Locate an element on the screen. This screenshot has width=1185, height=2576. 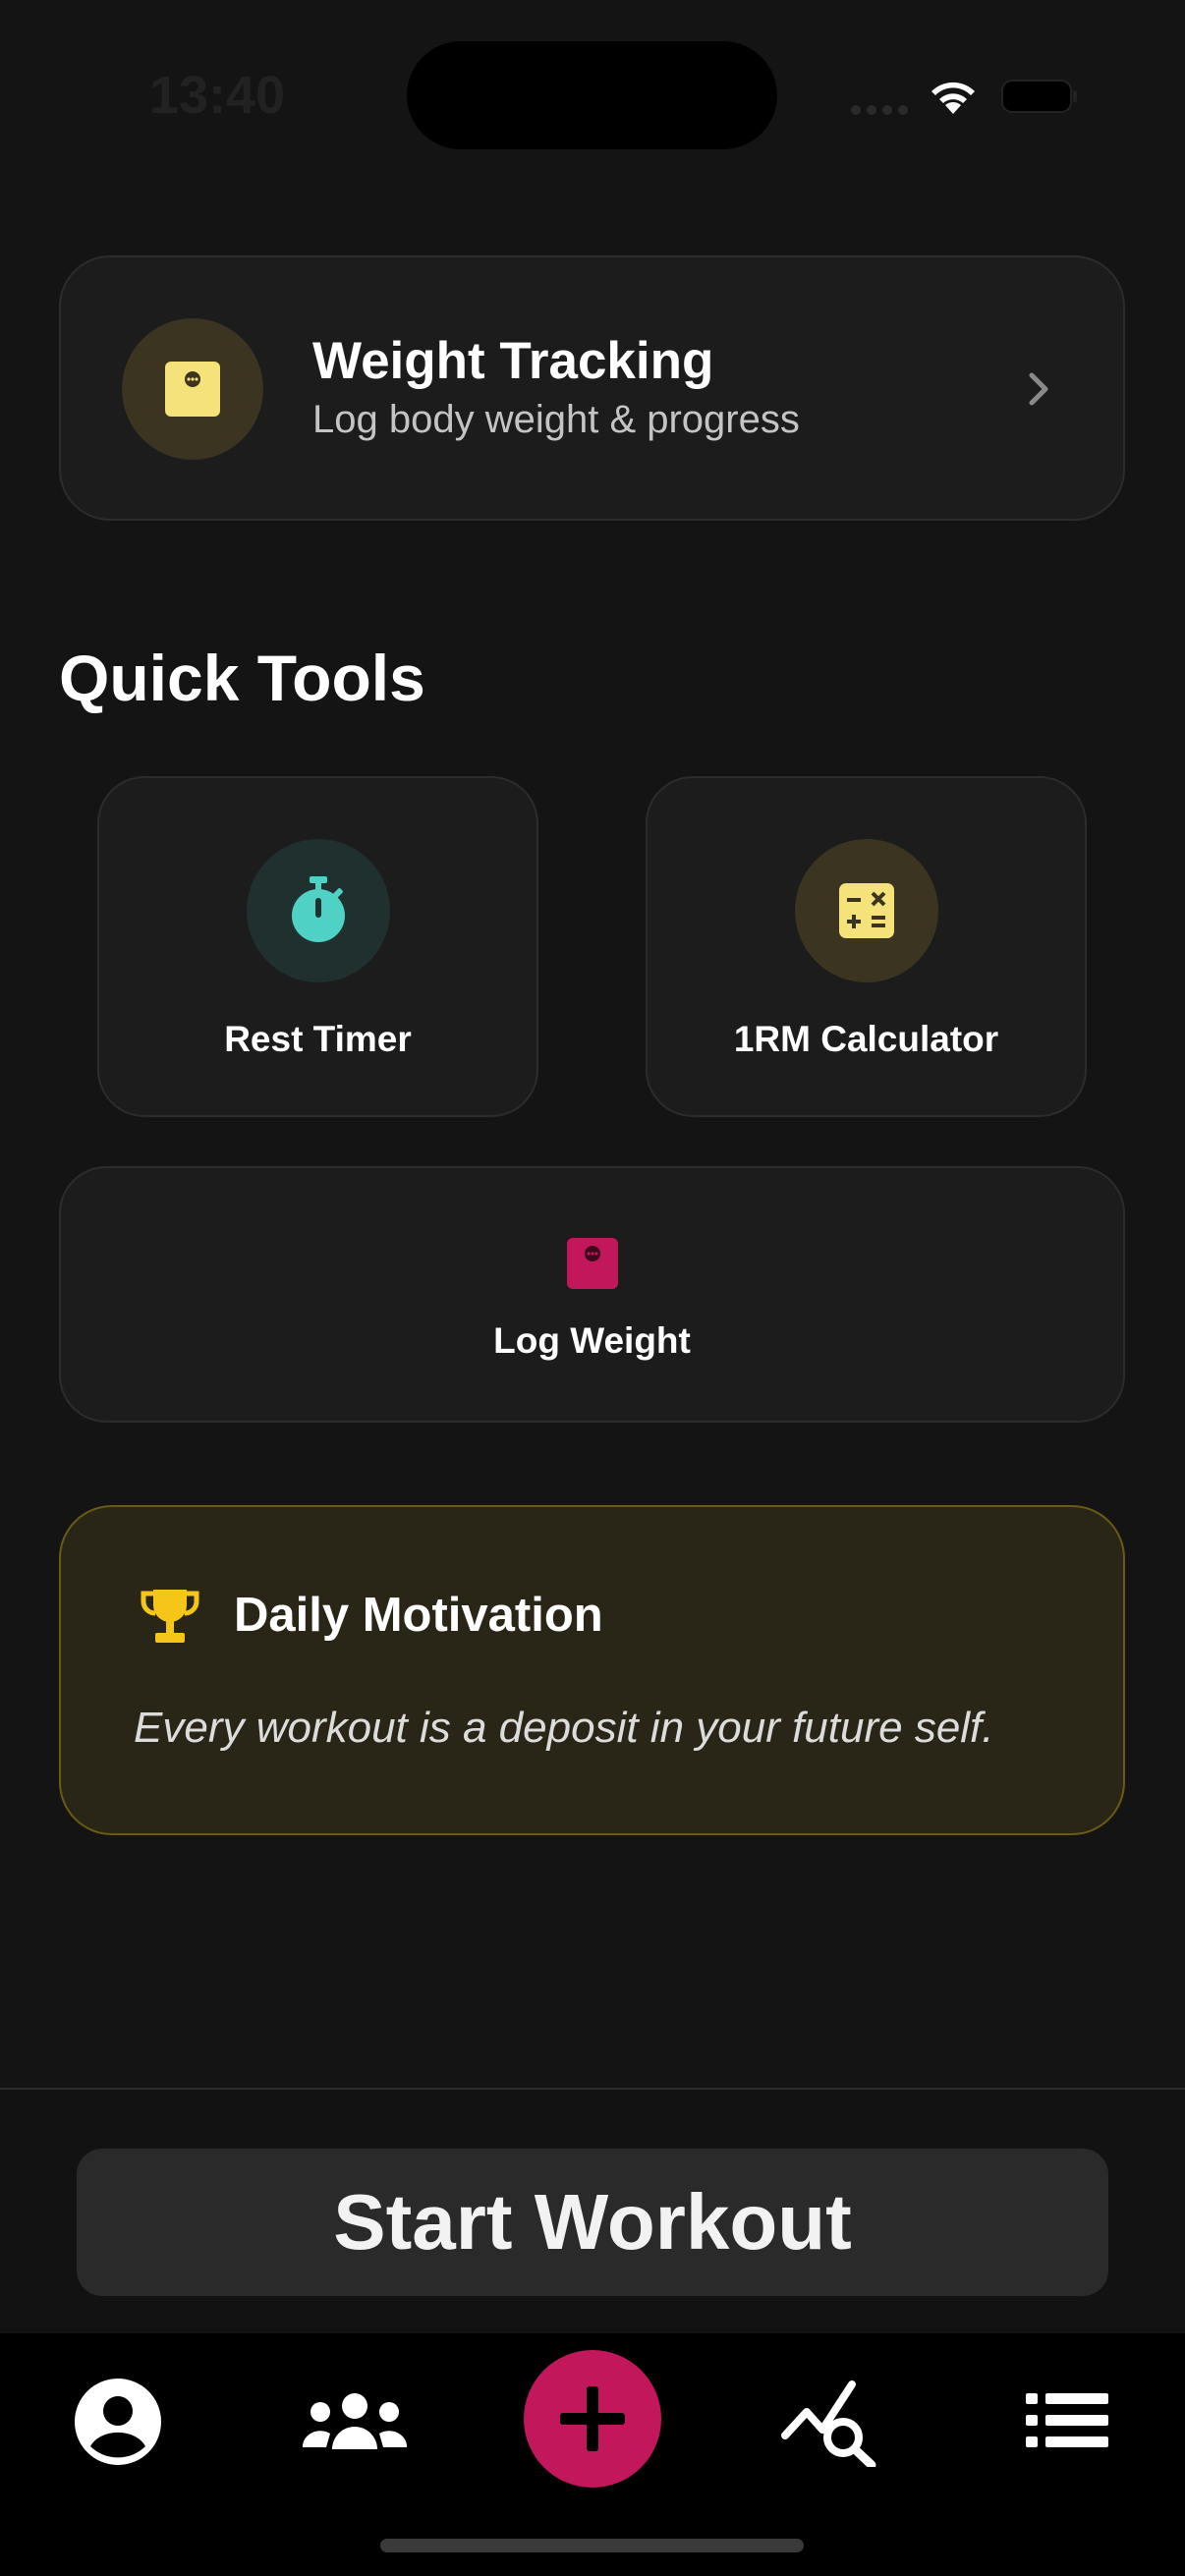
add-icon is located at coordinates (592, 2418).